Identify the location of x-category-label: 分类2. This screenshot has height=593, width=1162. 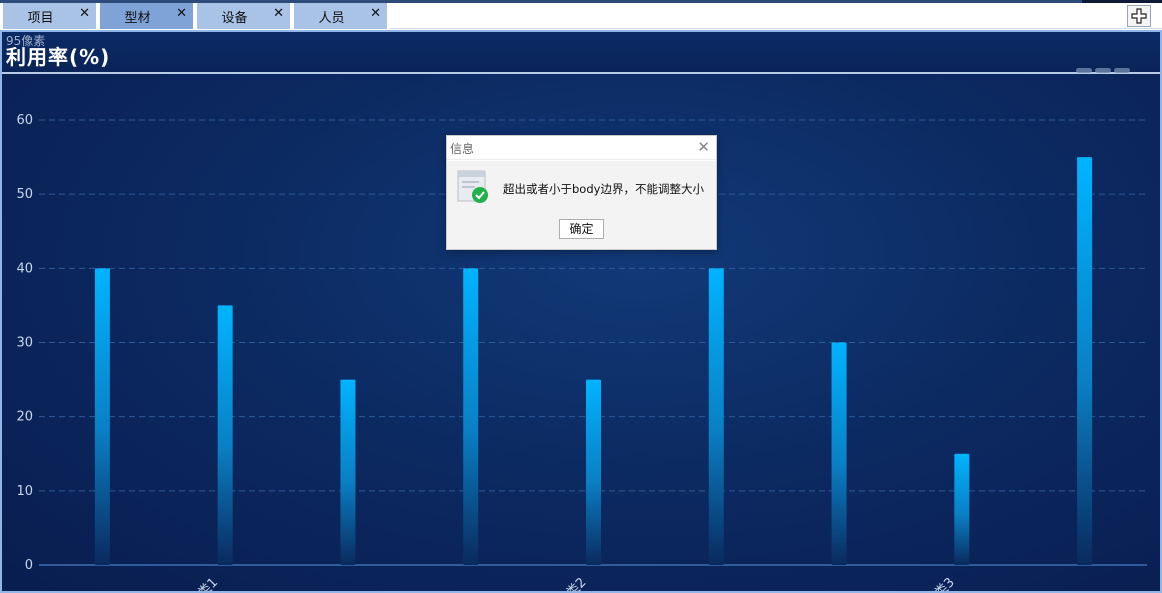
(572, 583).